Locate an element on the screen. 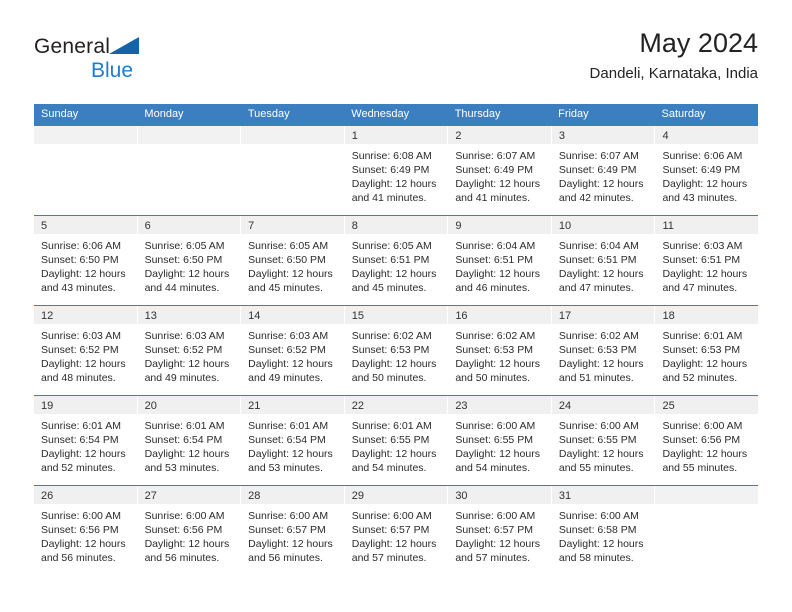 Image resolution: width=792 pixels, height=612 pixels. day-number: 11 is located at coordinates (668, 226).